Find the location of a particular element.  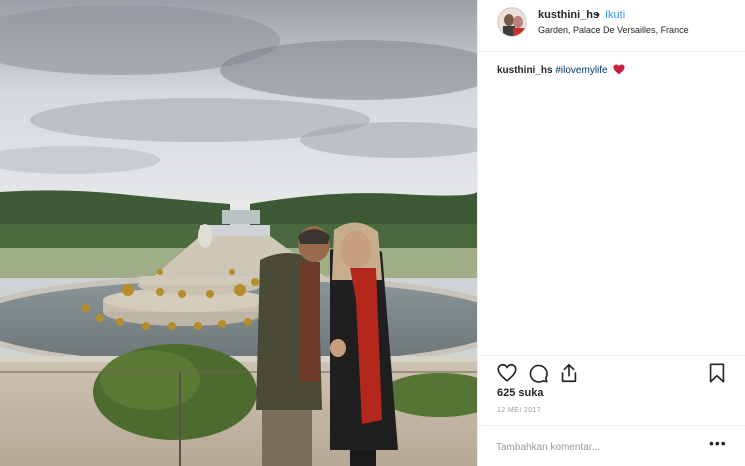

post-actions is located at coordinates (611, 370).